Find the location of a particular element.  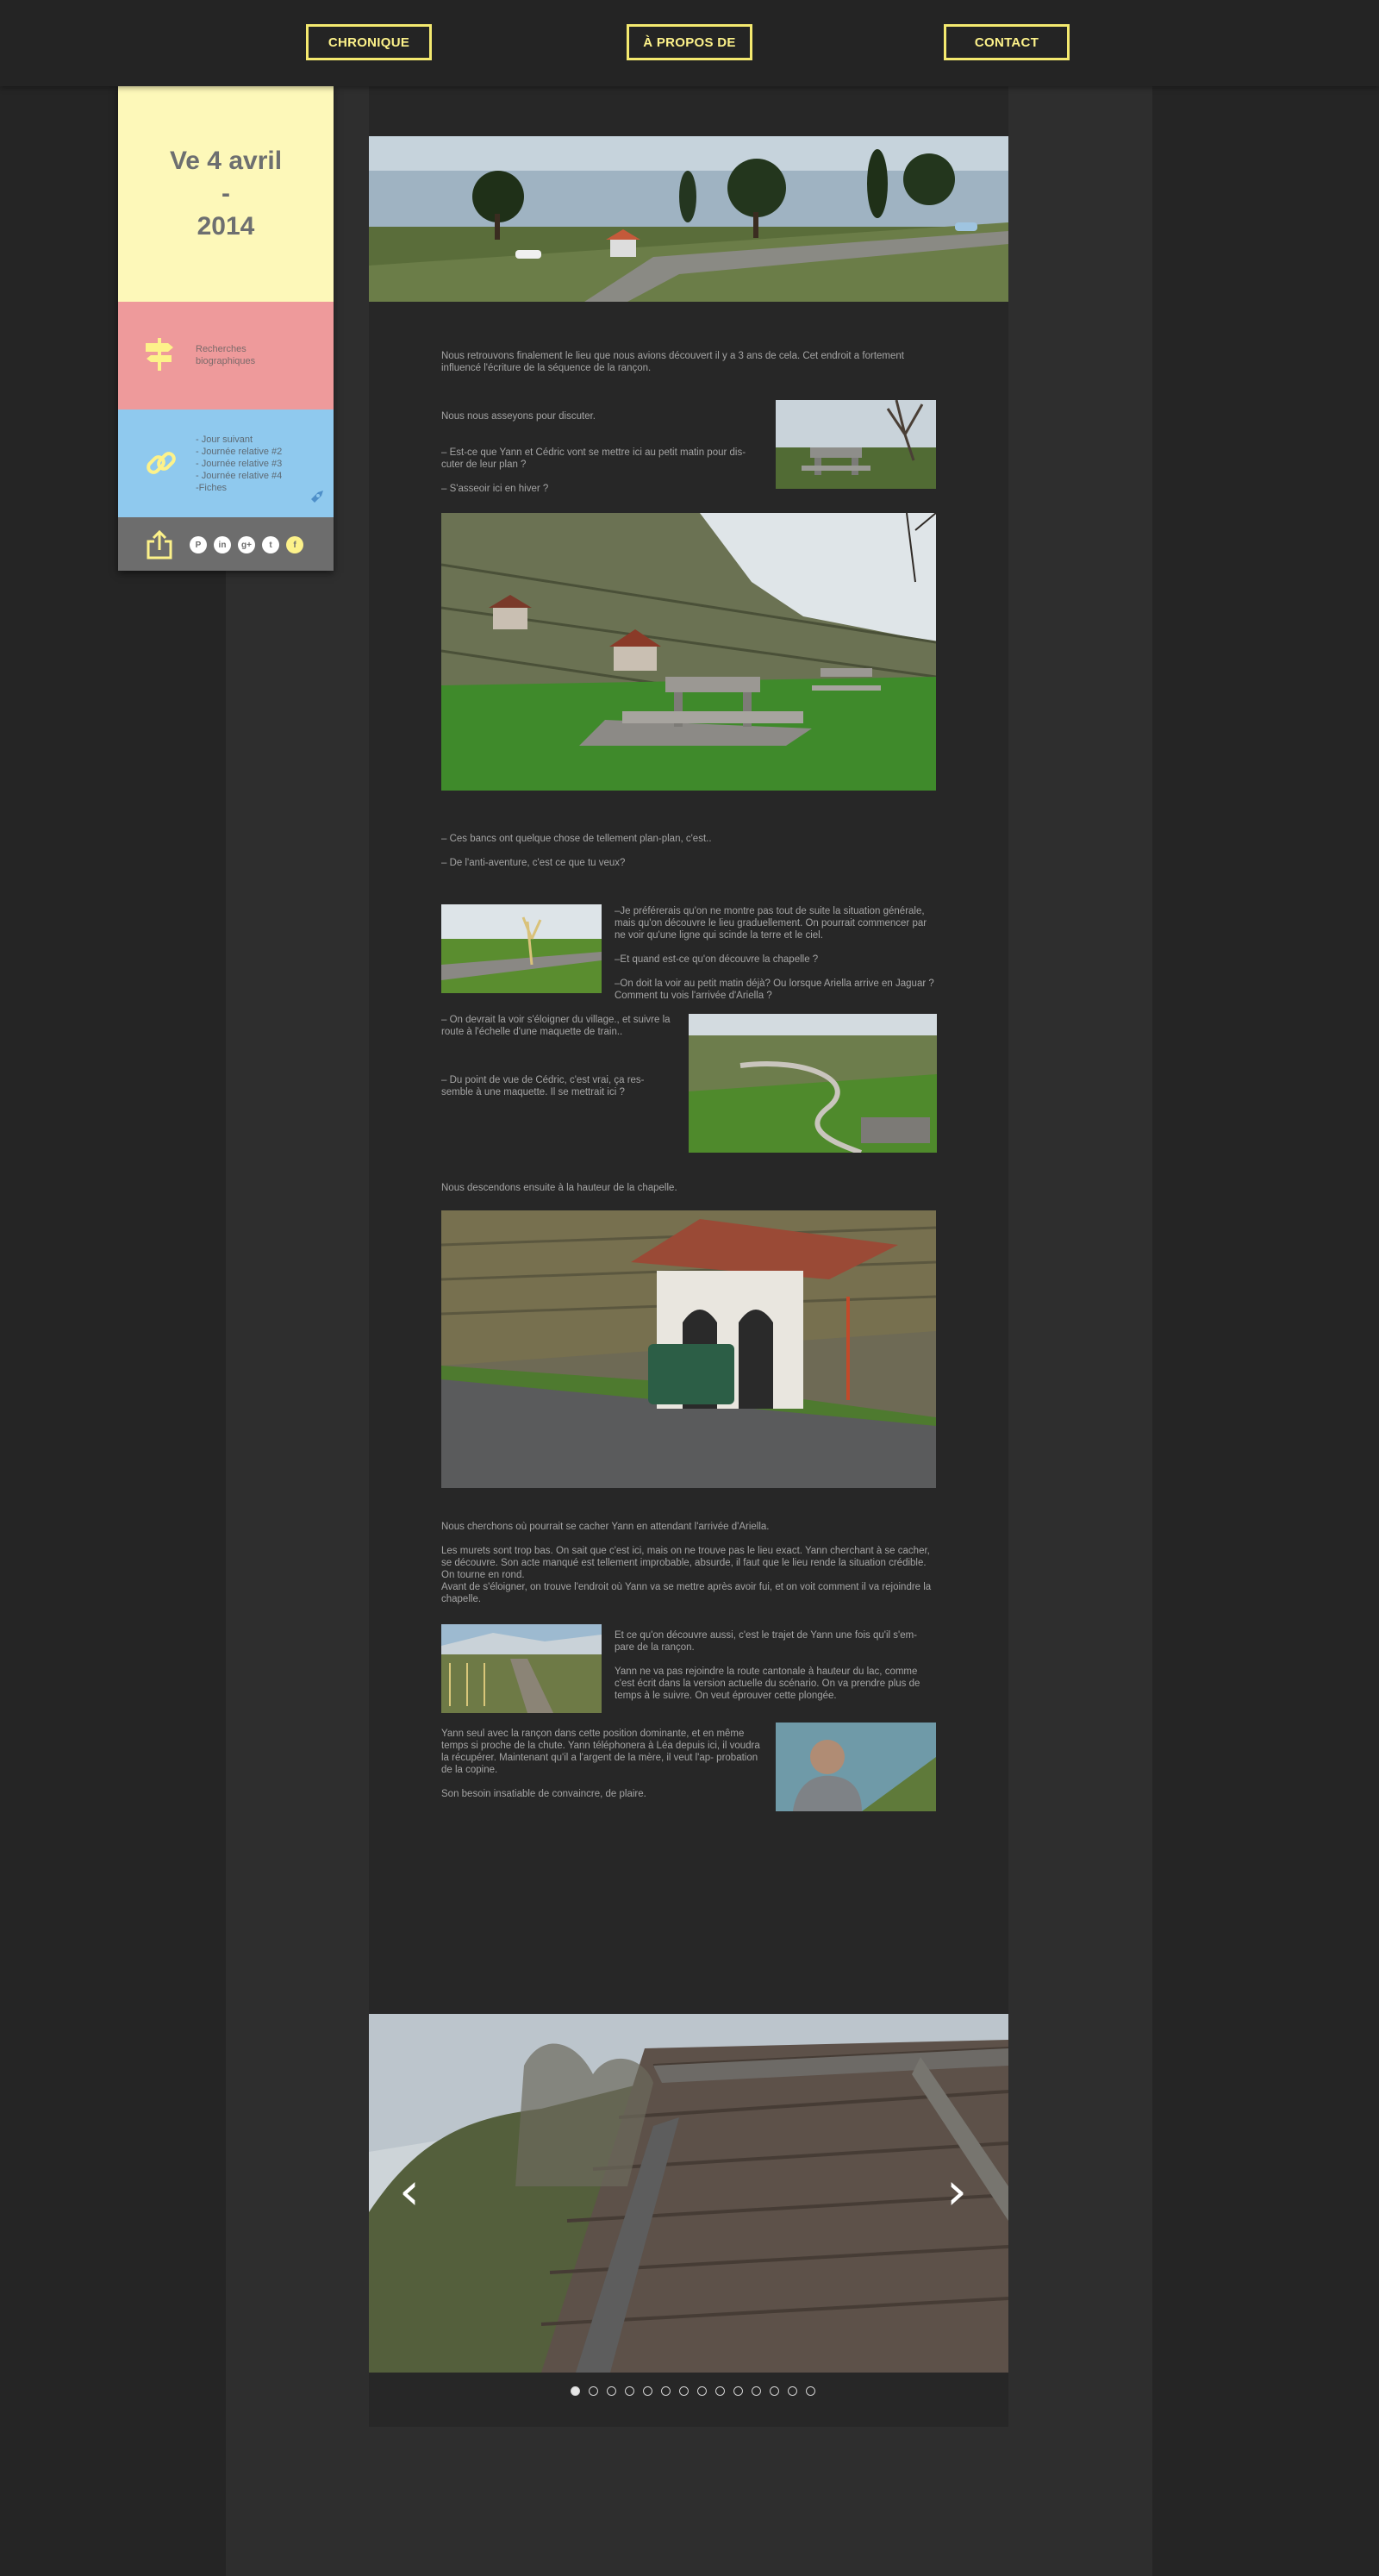

picnic-table-tree-photo is located at coordinates (856, 444).